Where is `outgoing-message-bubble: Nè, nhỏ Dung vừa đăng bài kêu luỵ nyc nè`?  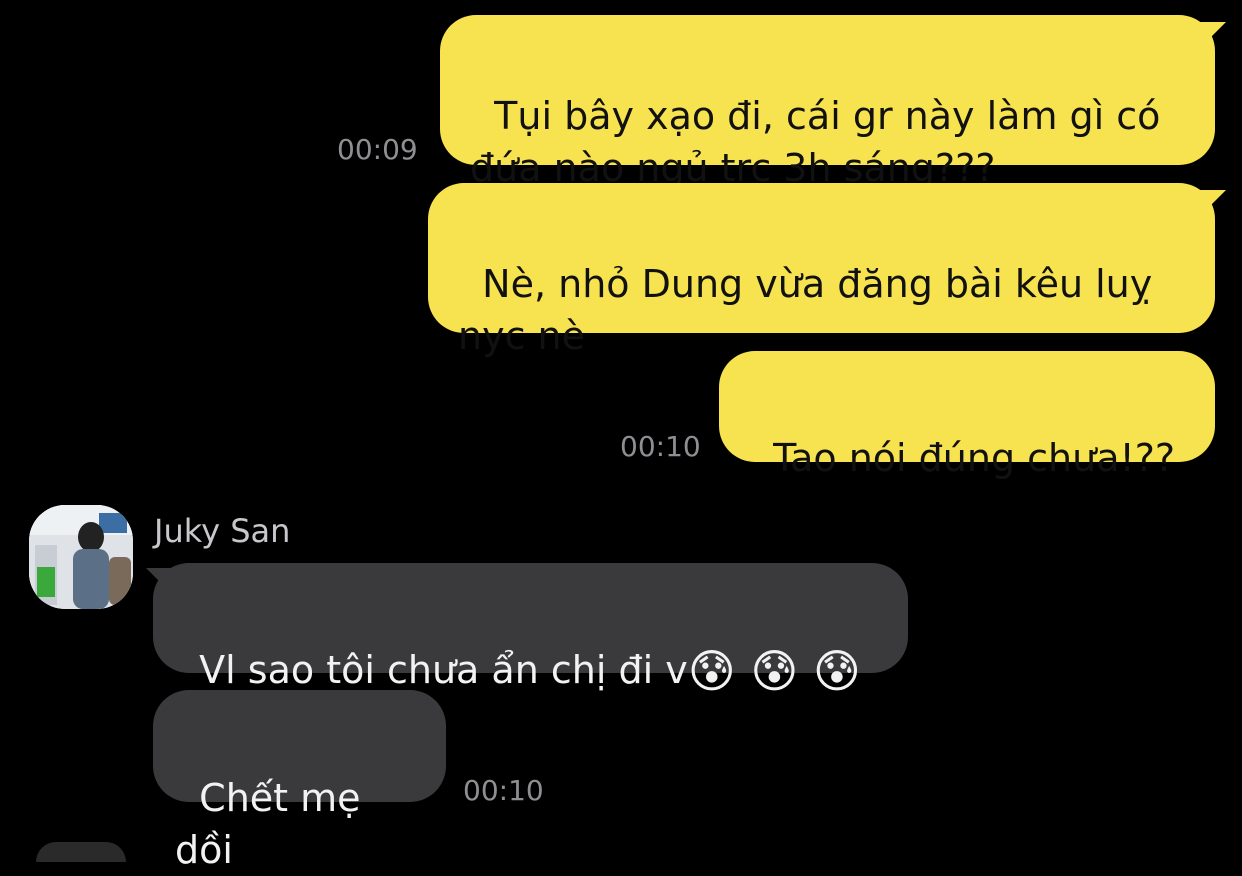 outgoing-message-bubble: Nè, nhỏ Dung vừa đăng bài kêu luỵ nyc nè is located at coordinates (821, 270).